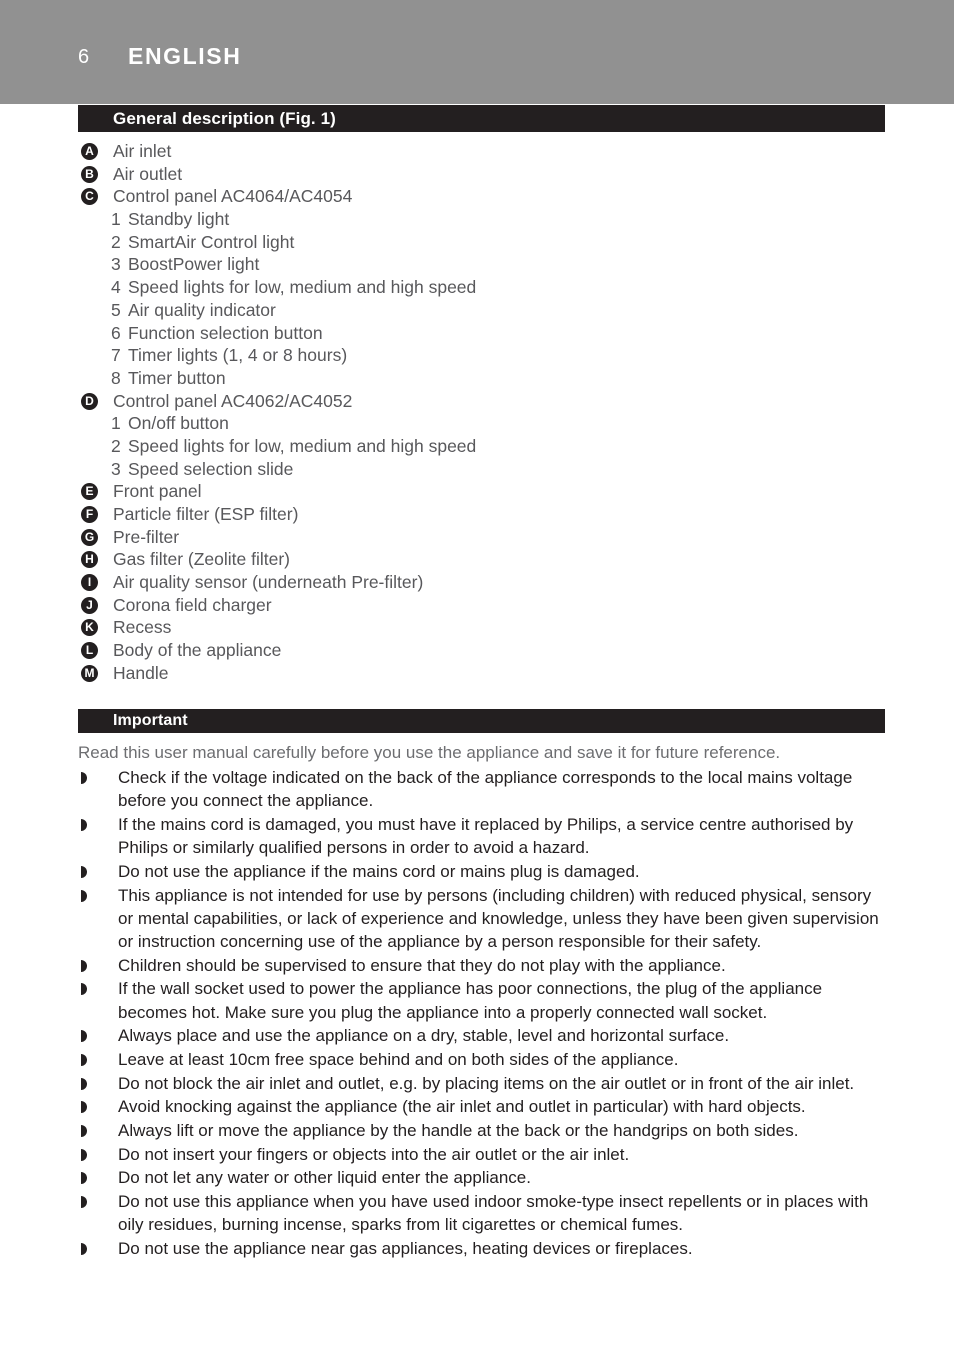 The height and width of the screenshot is (1354, 954). What do you see at coordinates (185, 56) in the screenshot?
I see `page-chapter-title: ENGLISH` at bounding box center [185, 56].